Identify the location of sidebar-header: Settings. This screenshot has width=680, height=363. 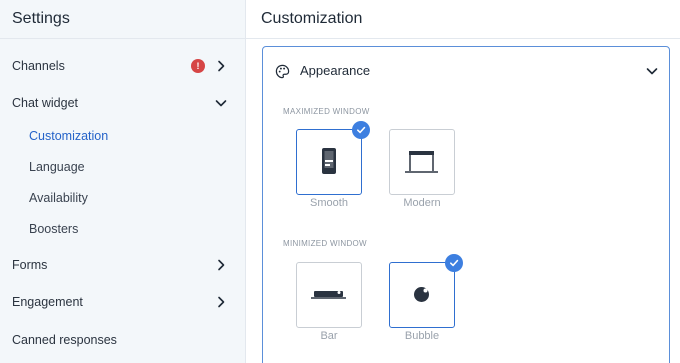
(122, 19).